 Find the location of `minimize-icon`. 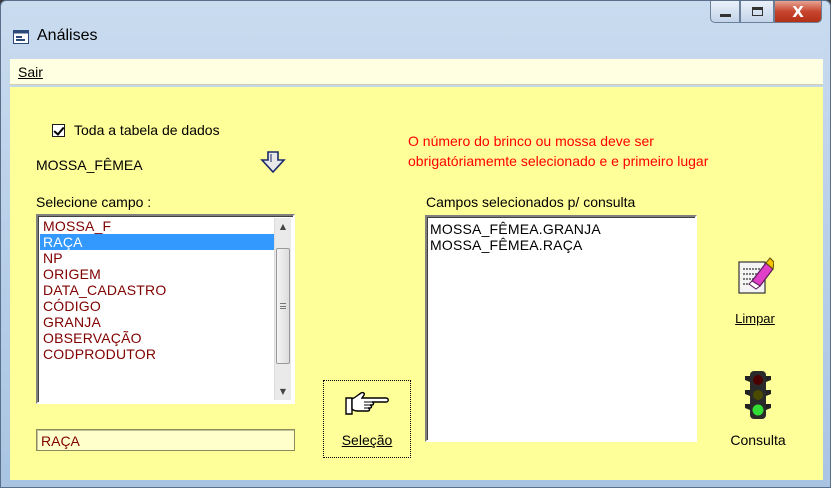

minimize-icon is located at coordinates (725, 15).